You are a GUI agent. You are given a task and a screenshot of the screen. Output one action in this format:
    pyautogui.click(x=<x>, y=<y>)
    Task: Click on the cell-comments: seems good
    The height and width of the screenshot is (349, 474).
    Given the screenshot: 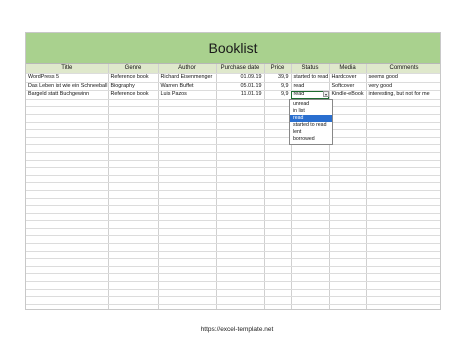 What is the action you would take?
    pyautogui.click(x=403, y=78)
    